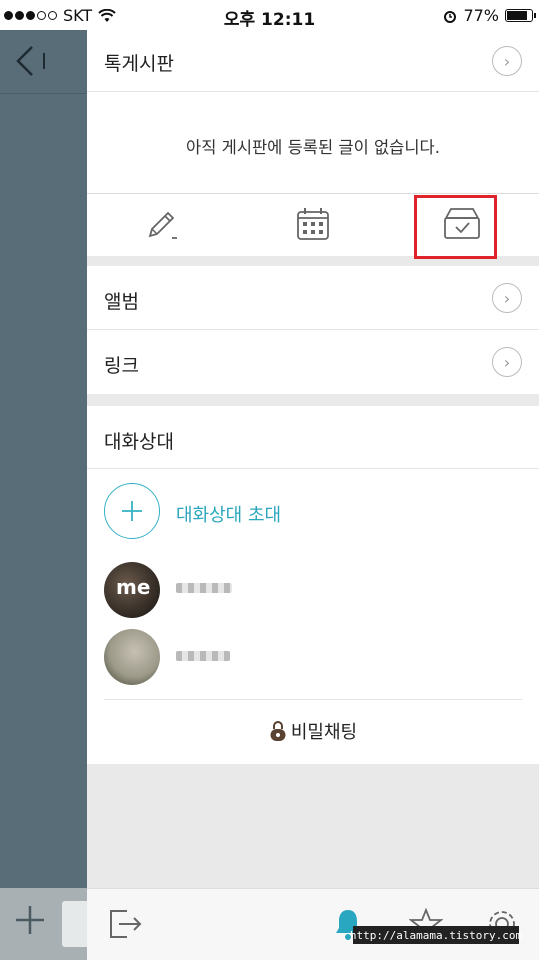  I want to click on secret-chat-label: 비밀채팅, so click(324, 732).